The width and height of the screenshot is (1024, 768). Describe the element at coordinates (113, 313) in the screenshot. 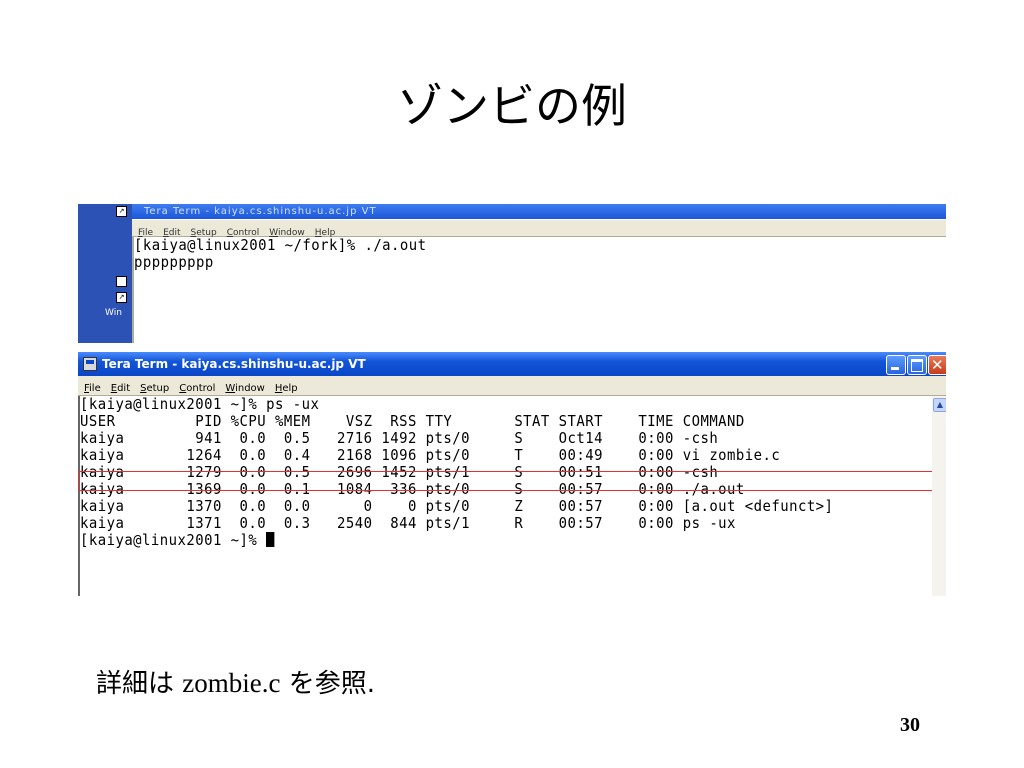

I see `desktop-icon-label: Win` at that location.